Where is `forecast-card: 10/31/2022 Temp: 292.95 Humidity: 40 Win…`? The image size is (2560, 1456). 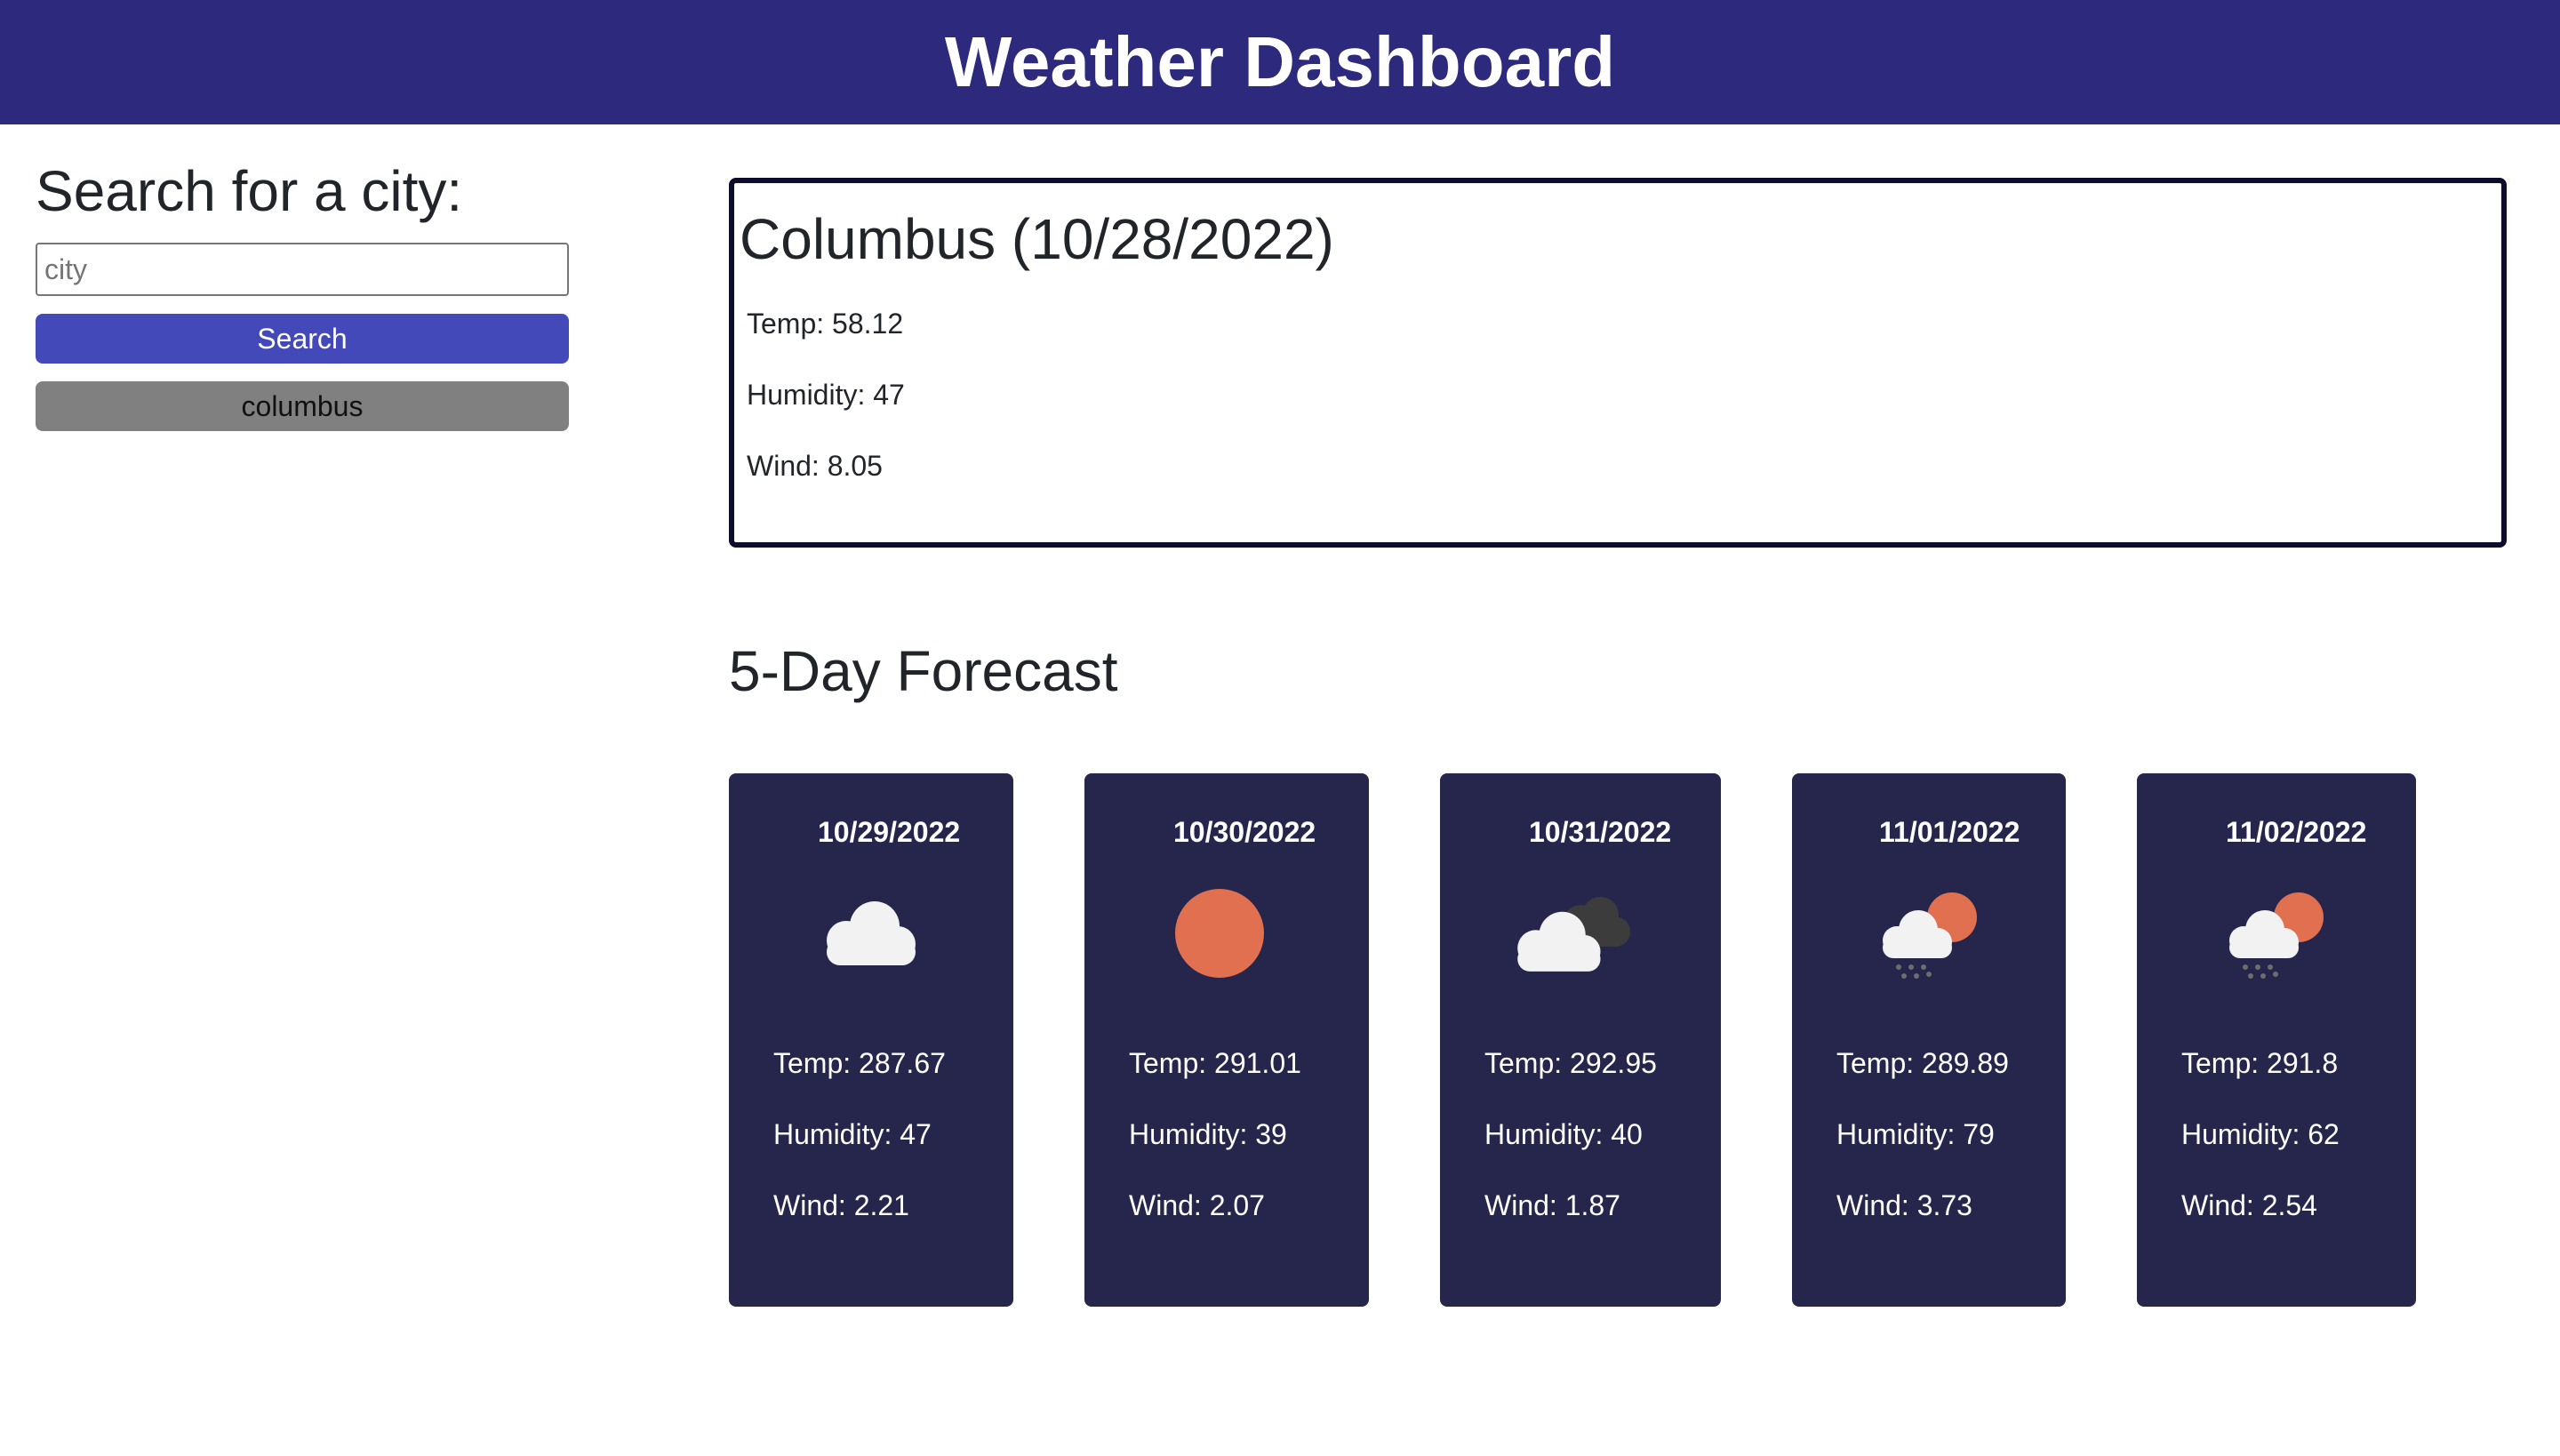
forecast-card: 10/31/2022 Temp: 292.95 Humidity: 40 Win… is located at coordinates (1580, 1040).